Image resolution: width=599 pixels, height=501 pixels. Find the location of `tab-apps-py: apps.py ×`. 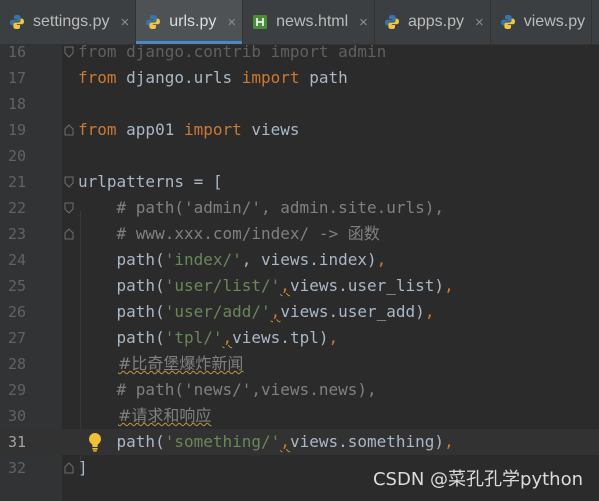

tab-apps-py: apps.py × is located at coordinates (433, 22).